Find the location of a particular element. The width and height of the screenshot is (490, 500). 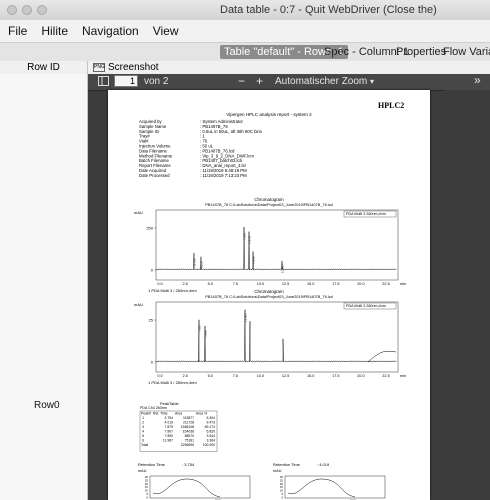

column-header-screenshot: PNG Screenshot is located at coordinates (126, 67).